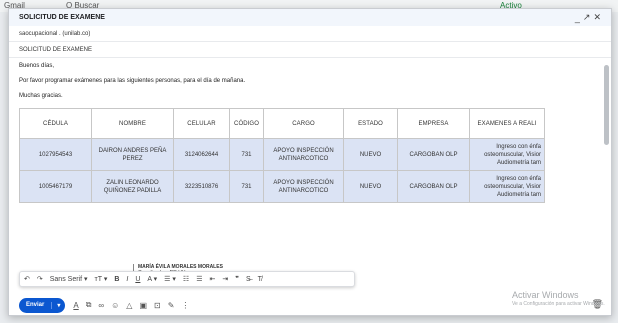 The width and height of the screenshot is (618, 323). Describe the element at coordinates (101, 279) in the screenshot. I see `font-size-icon: тT ▾` at that location.